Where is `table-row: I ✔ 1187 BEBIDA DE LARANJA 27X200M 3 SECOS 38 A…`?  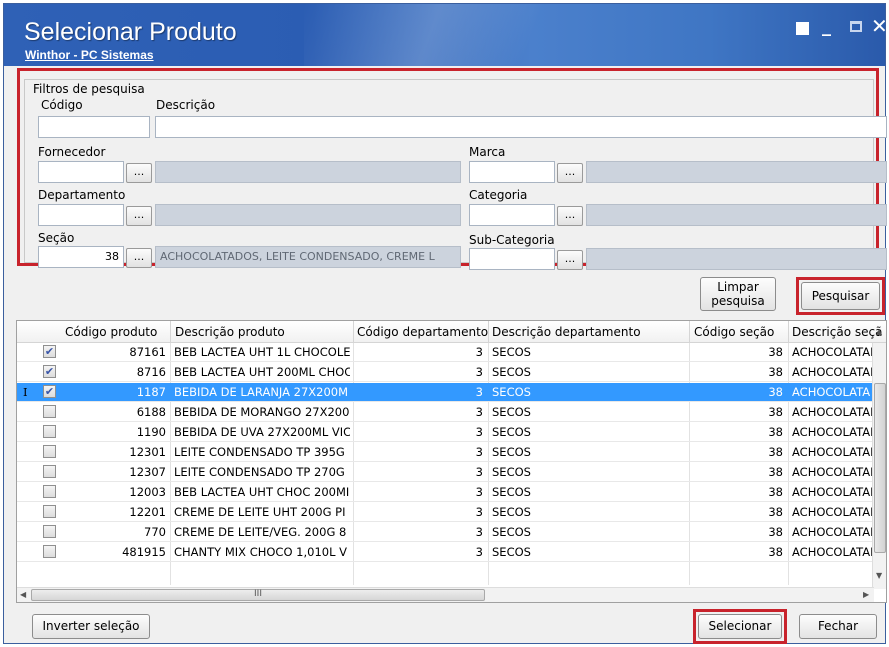 table-row: I ✔ 1187 BEBIDA DE LARANJA 27X200M 3 SECOS 38 A… is located at coordinates (445, 392).